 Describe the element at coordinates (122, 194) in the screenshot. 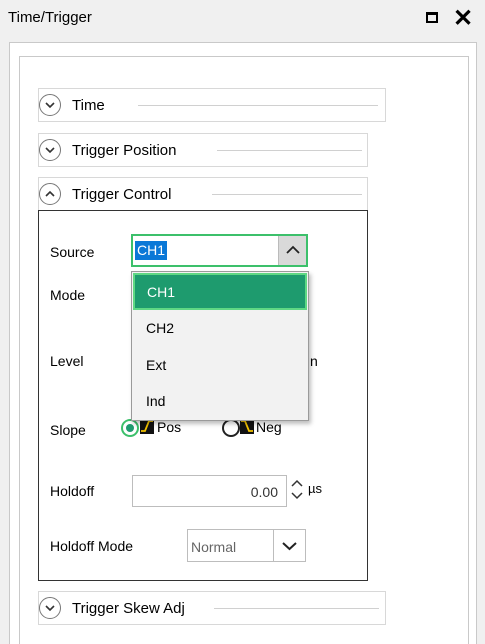

I see `section-trigger-control-label: Trigger Control` at that location.